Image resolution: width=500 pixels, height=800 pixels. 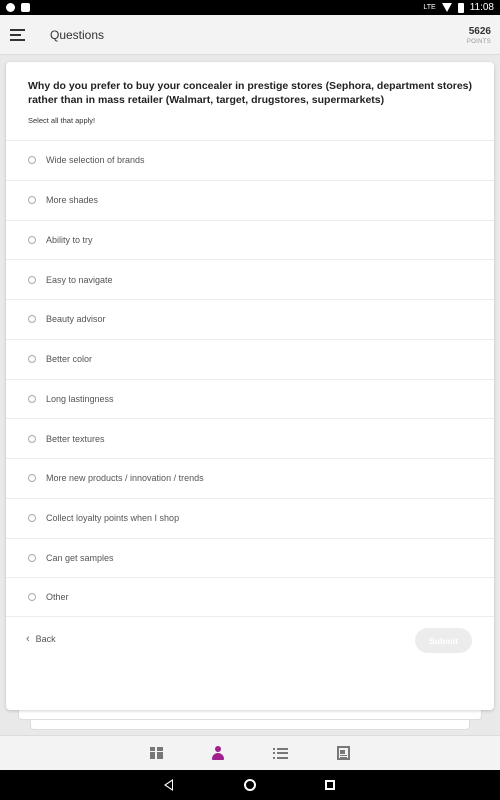 I want to click on battery-icon, so click(x=460, y=7).